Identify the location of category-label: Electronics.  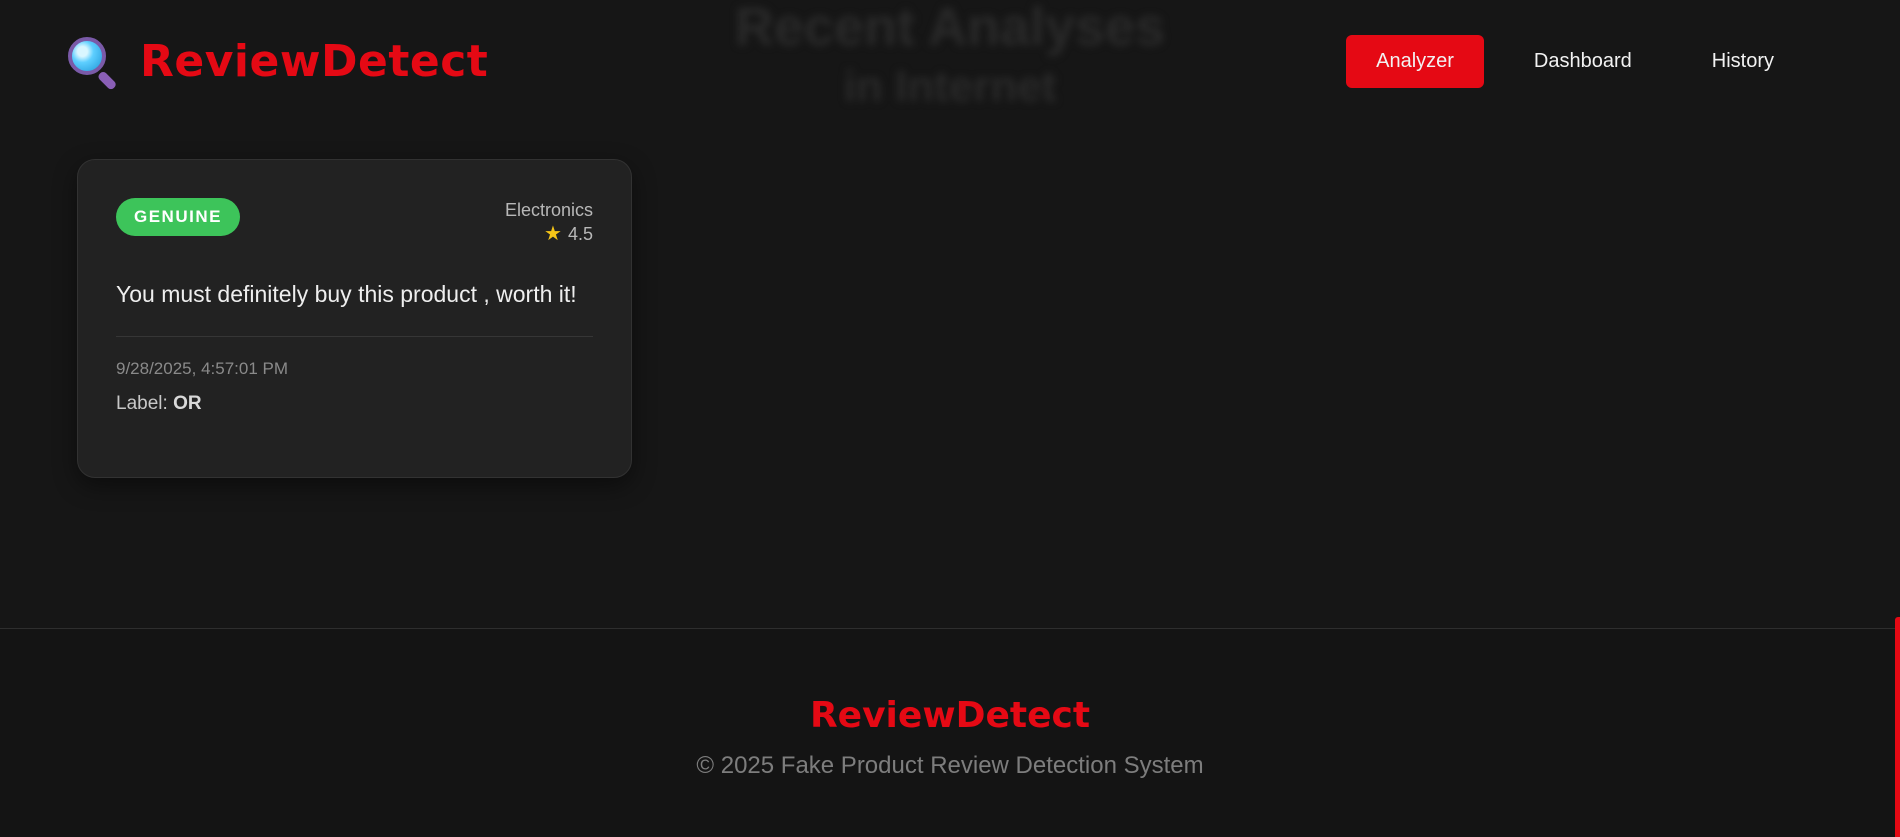
(548, 210).